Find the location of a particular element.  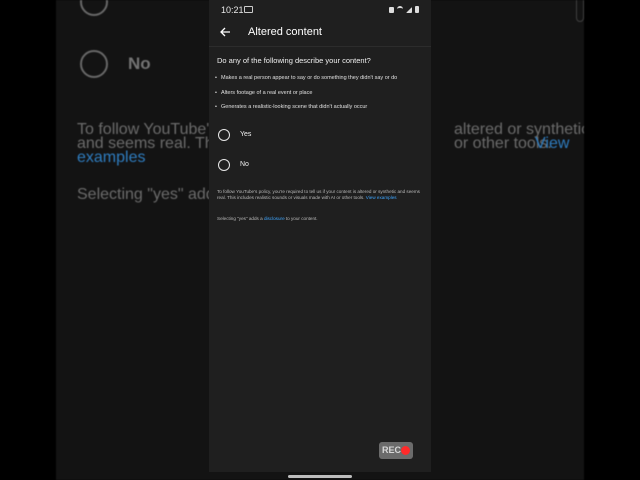

background-link: examples is located at coordinates (111, 157).